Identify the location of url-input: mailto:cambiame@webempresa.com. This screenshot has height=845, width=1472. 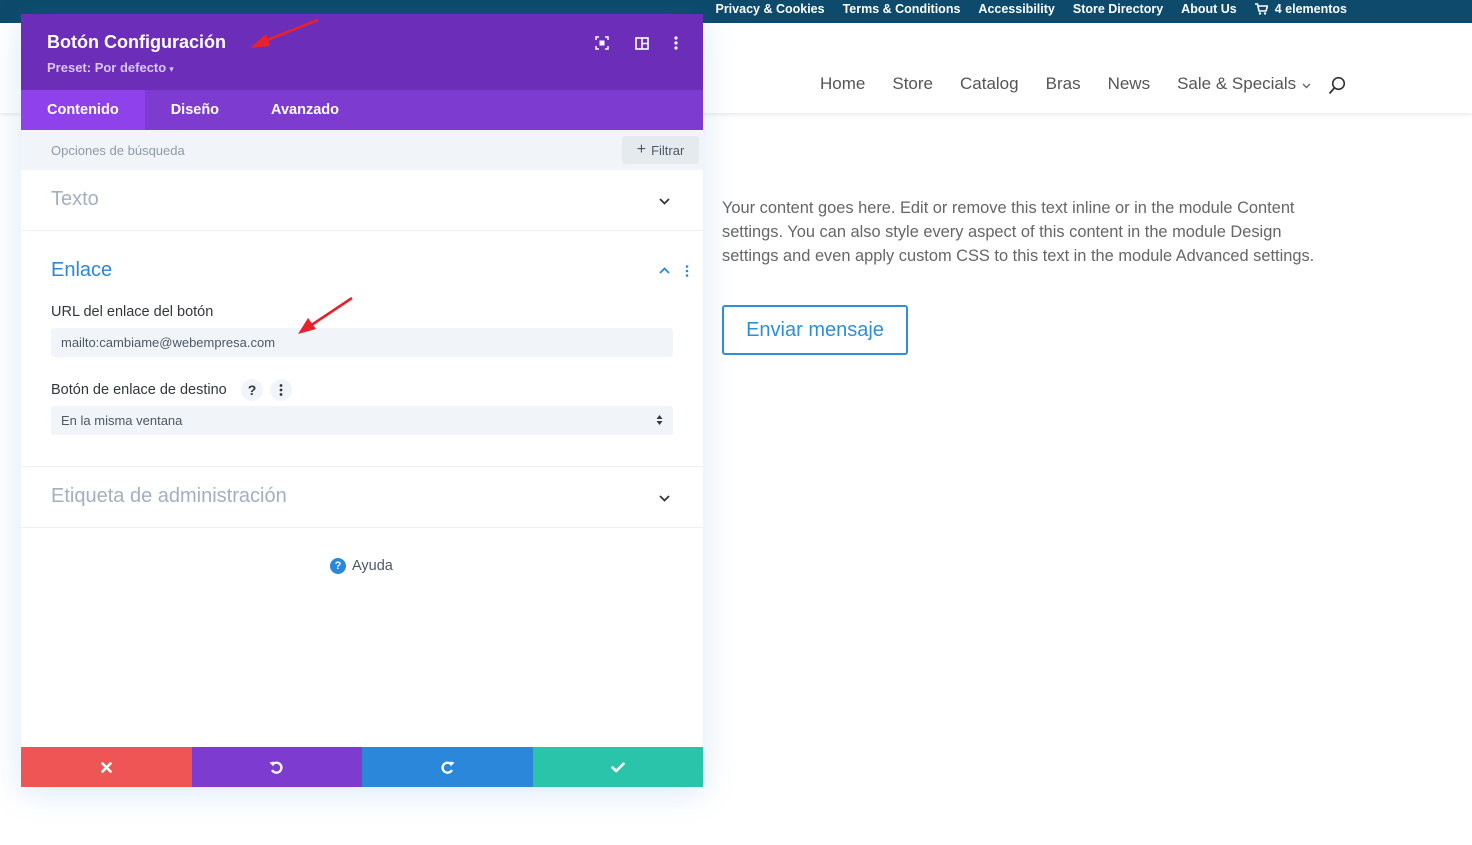
(362, 342).